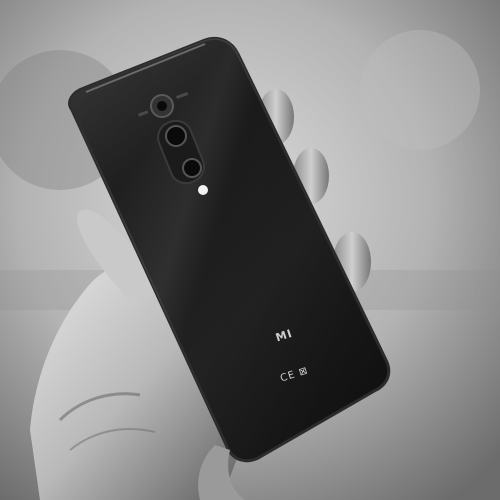 The width and height of the screenshot is (500, 500). I want to click on popup-camera-lens, so click(162, 106).